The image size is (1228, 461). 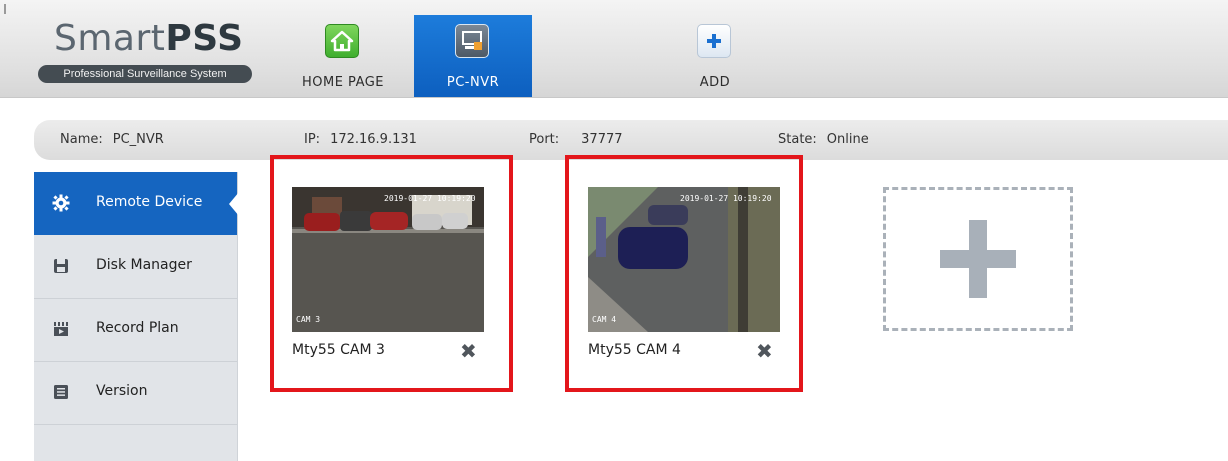 I want to click on clapperboard-icon, so click(x=61, y=329).